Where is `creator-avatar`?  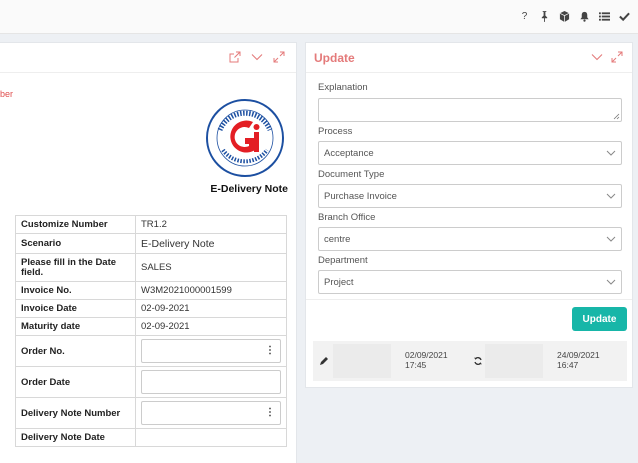 creator-avatar is located at coordinates (362, 361).